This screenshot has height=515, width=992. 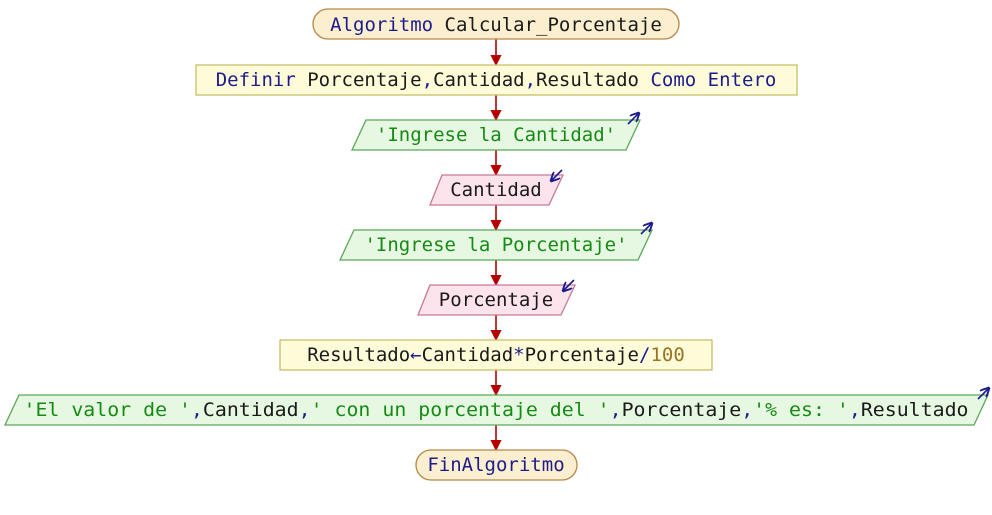 I want to click on assign-number: 100, so click(x=667, y=355).